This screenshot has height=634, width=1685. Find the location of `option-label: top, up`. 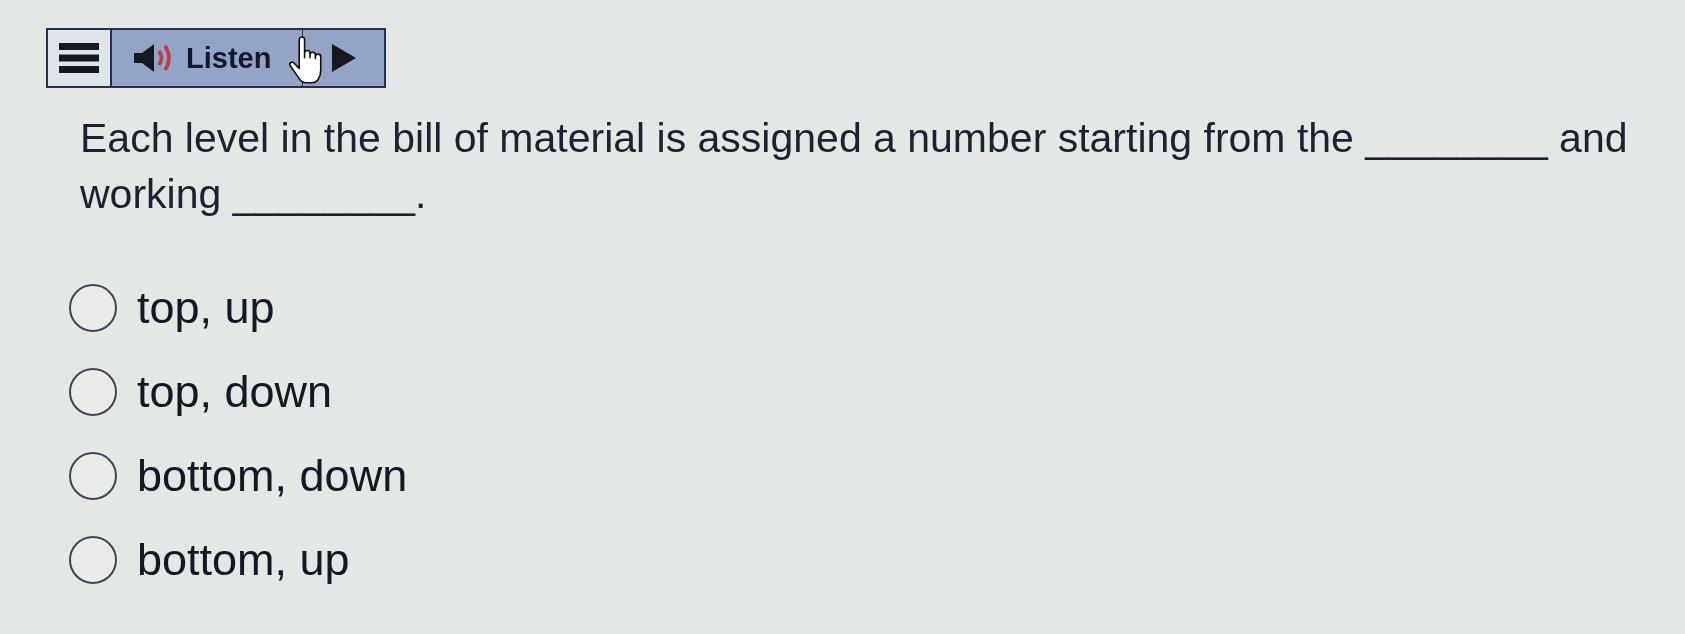

option-label: top, up is located at coordinates (206, 308).